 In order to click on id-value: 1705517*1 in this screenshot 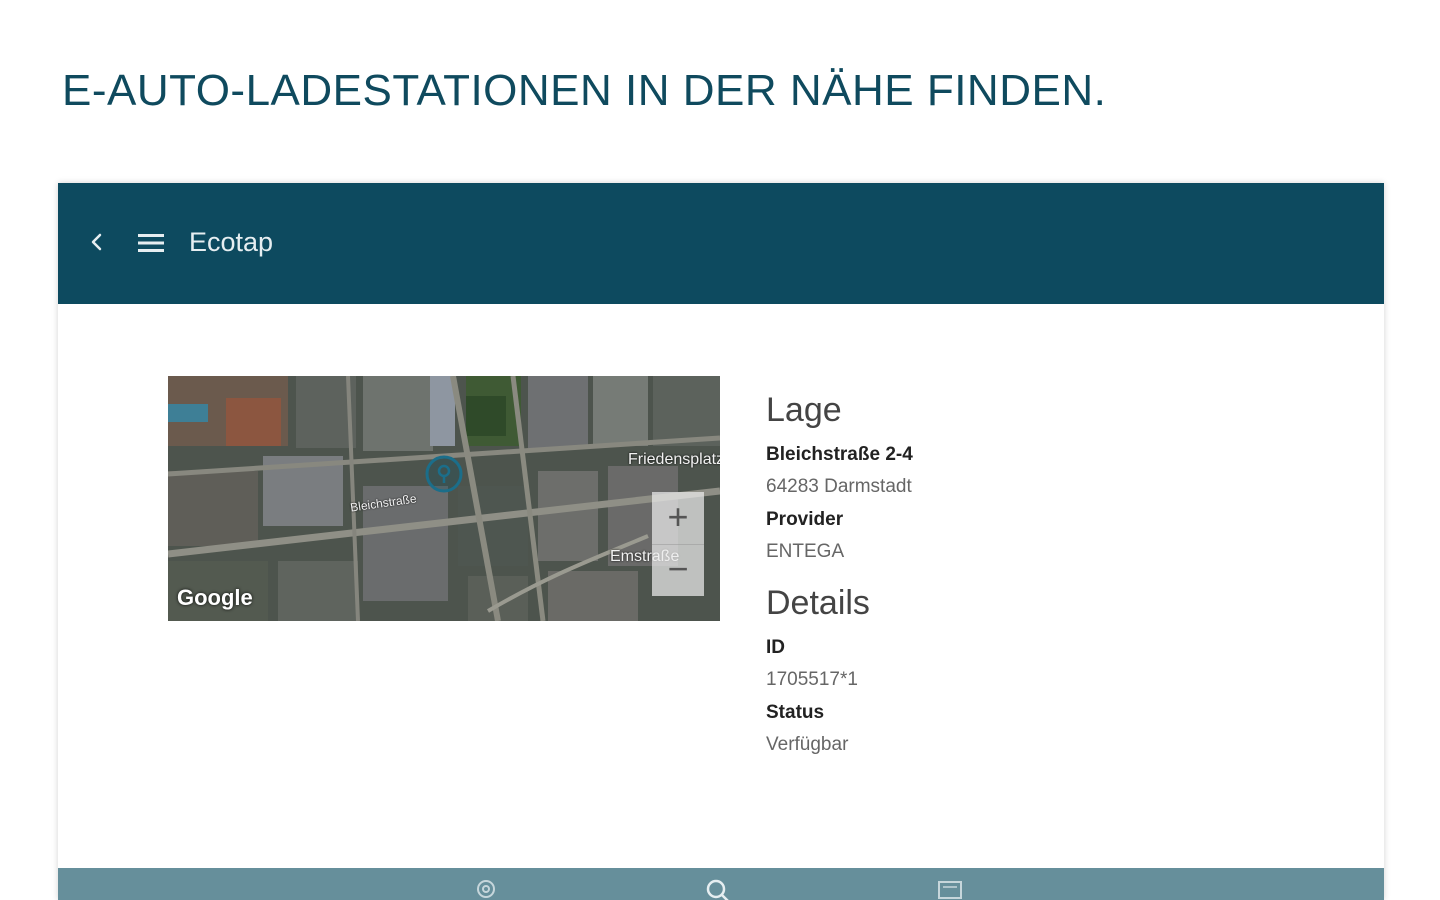, I will do `click(812, 679)`.